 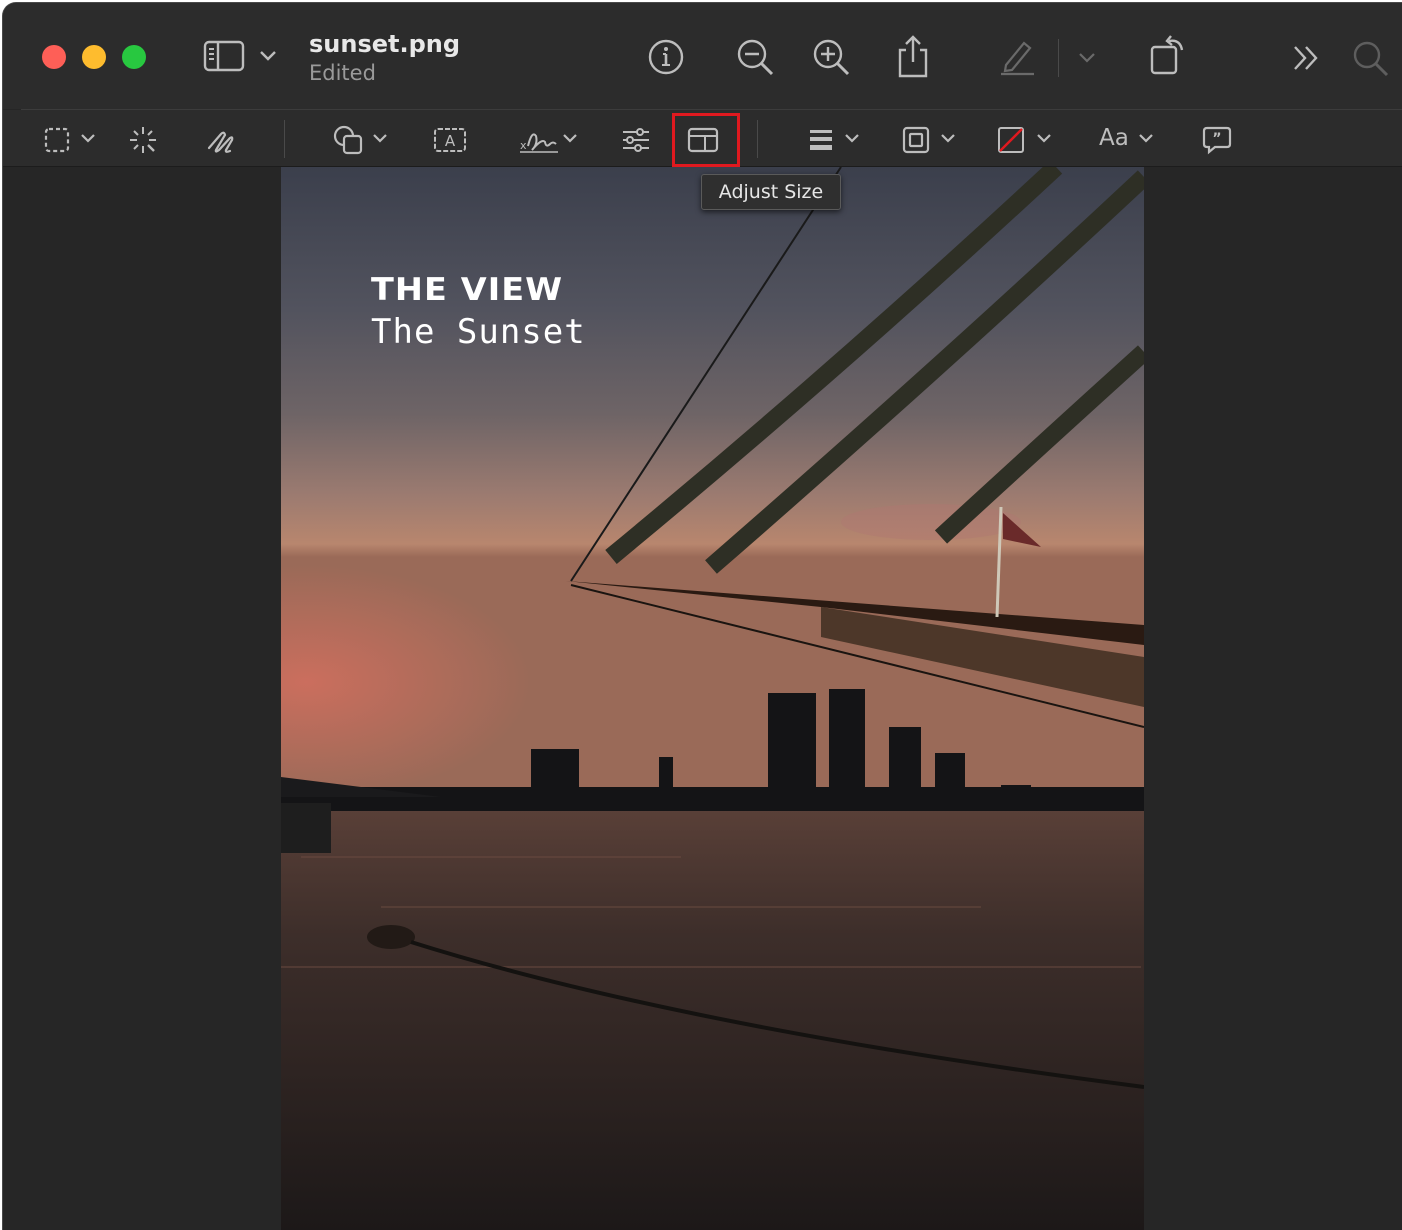 I want to click on close-button, so click(x=54, y=57).